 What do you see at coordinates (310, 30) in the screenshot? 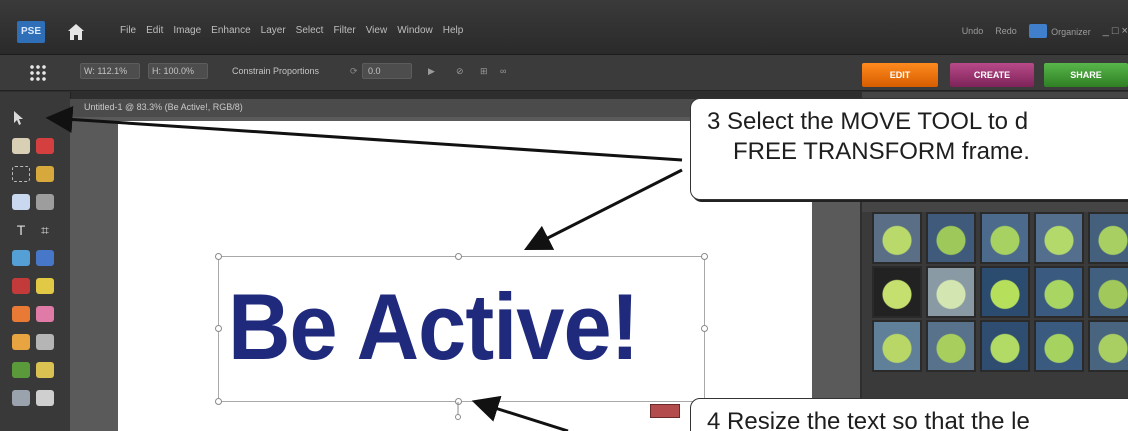
I see `menu-item-select: Select` at bounding box center [310, 30].